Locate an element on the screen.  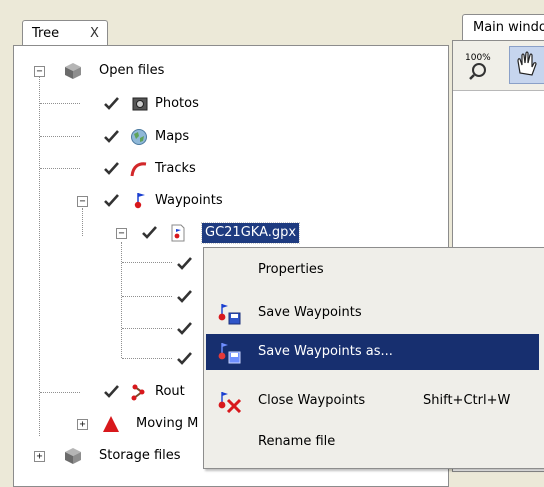
tree-item-gpx-file: − GC21GKA.gpx is located at coordinates (174, 233).